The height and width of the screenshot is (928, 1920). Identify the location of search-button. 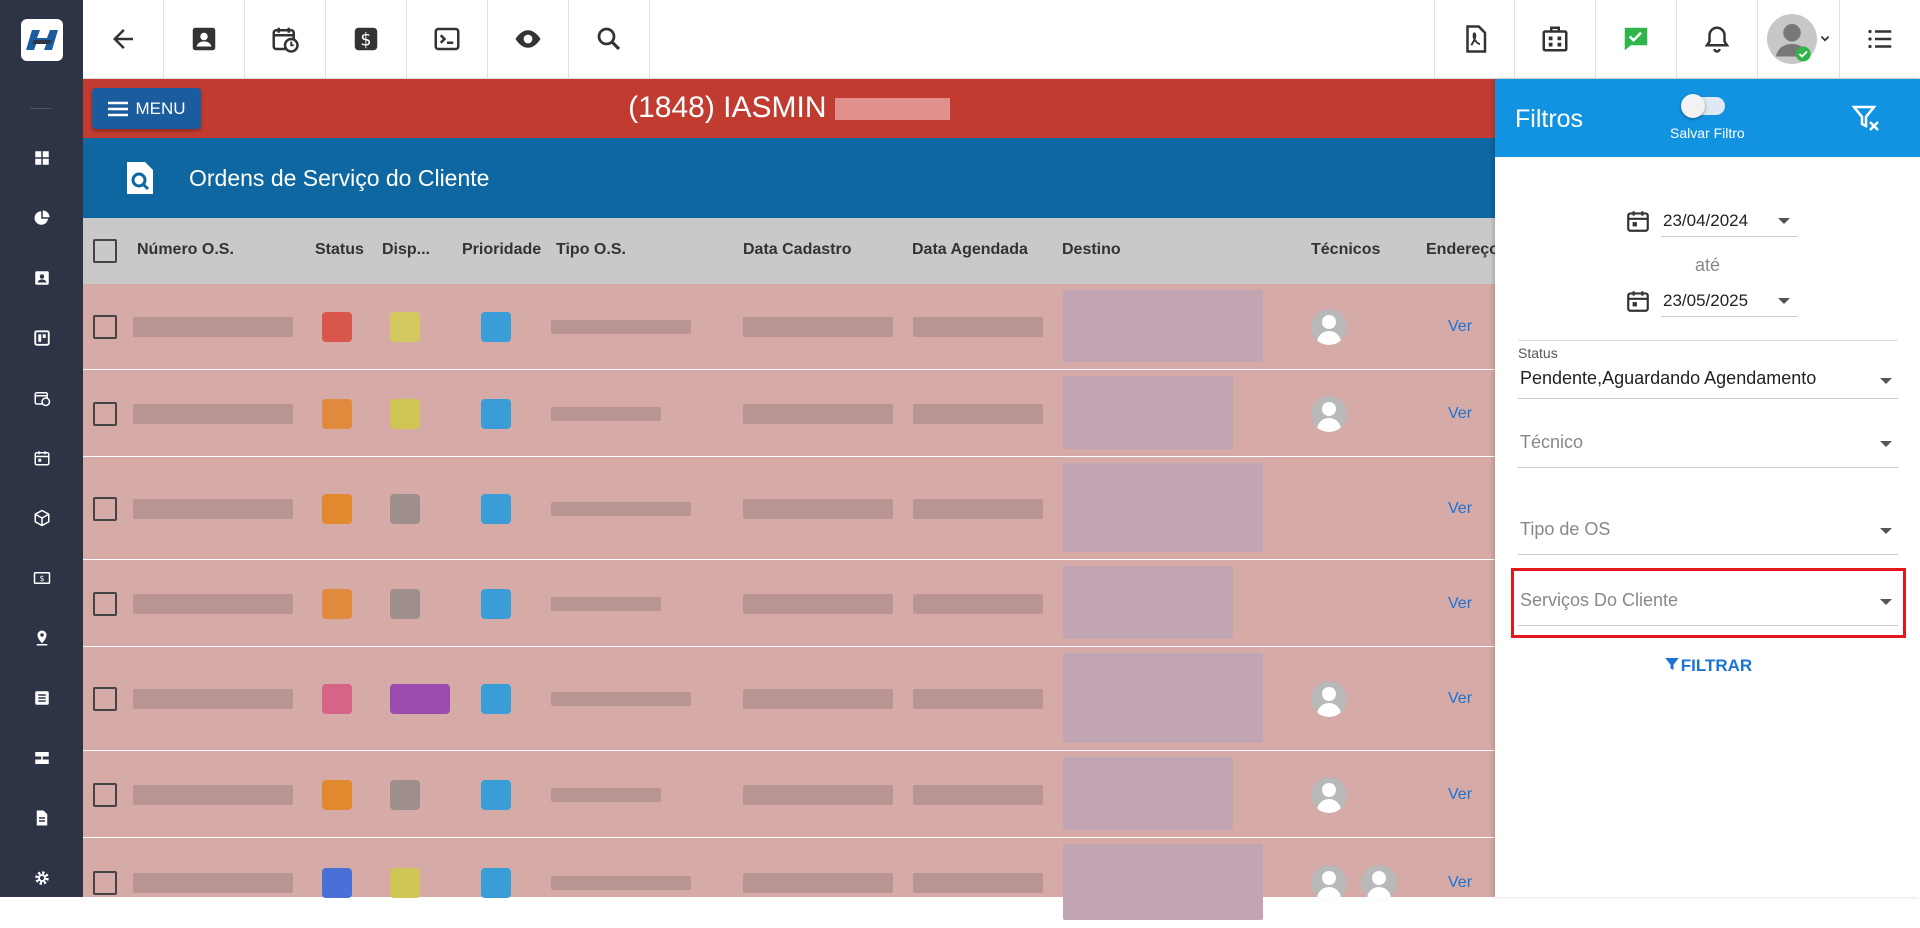
(609, 39).